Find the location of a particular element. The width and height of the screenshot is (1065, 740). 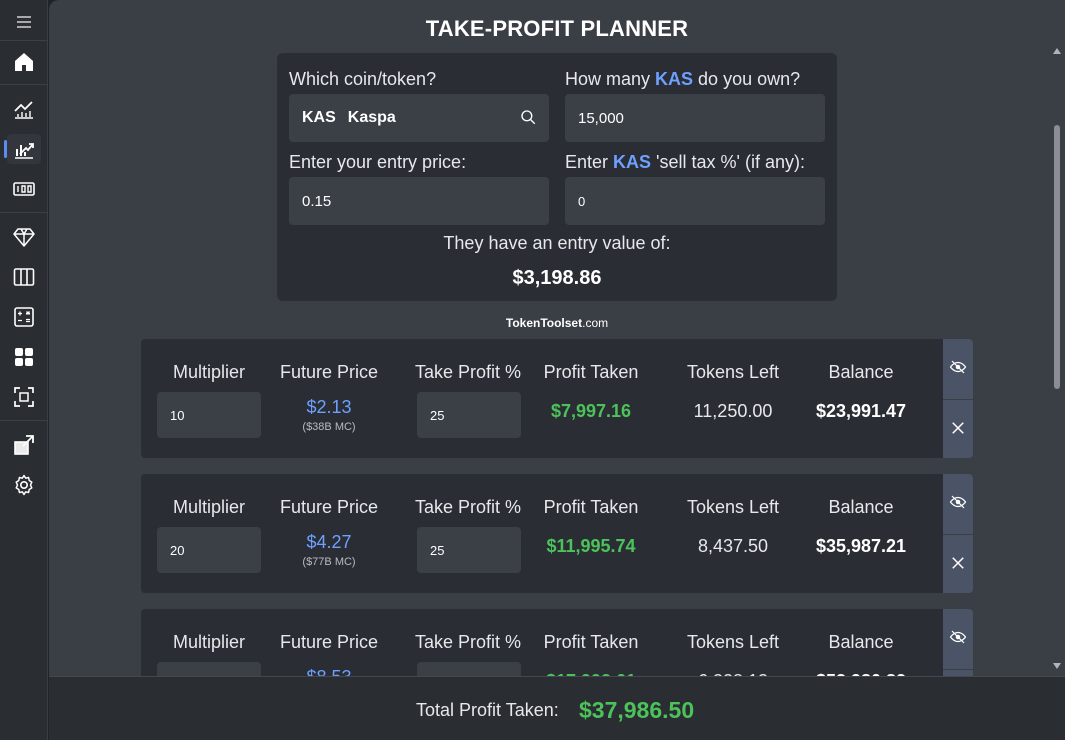

page-title: TAKE-PROFIT PLANNER is located at coordinates (557, 28).